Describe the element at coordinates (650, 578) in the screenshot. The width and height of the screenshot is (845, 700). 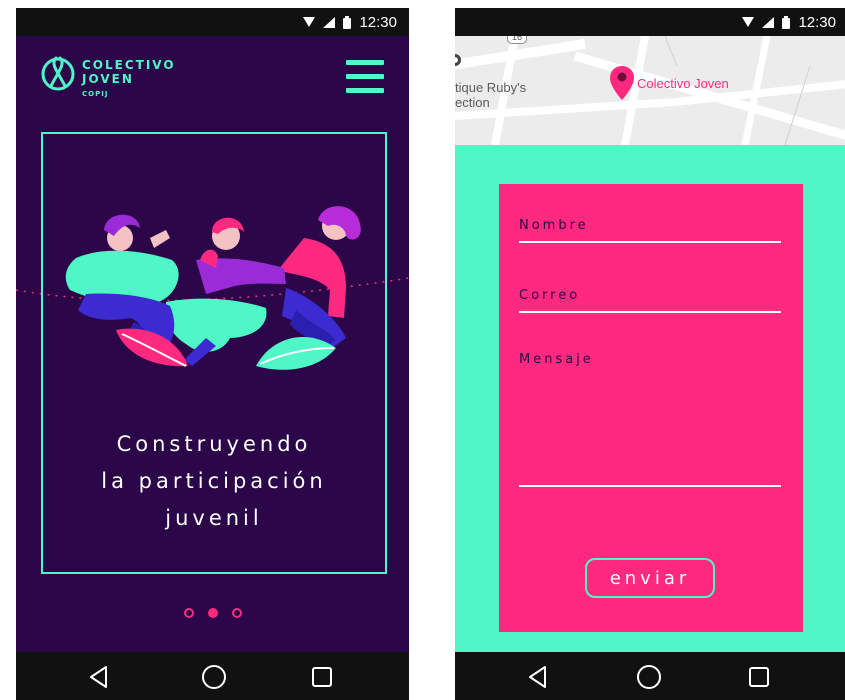
I see `submit-button: enviar` at that location.